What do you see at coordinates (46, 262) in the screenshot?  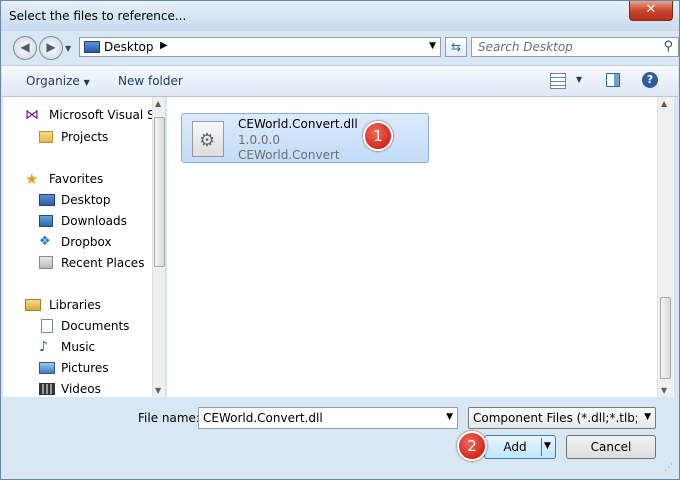 I see `recent-places-icon` at bounding box center [46, 262].